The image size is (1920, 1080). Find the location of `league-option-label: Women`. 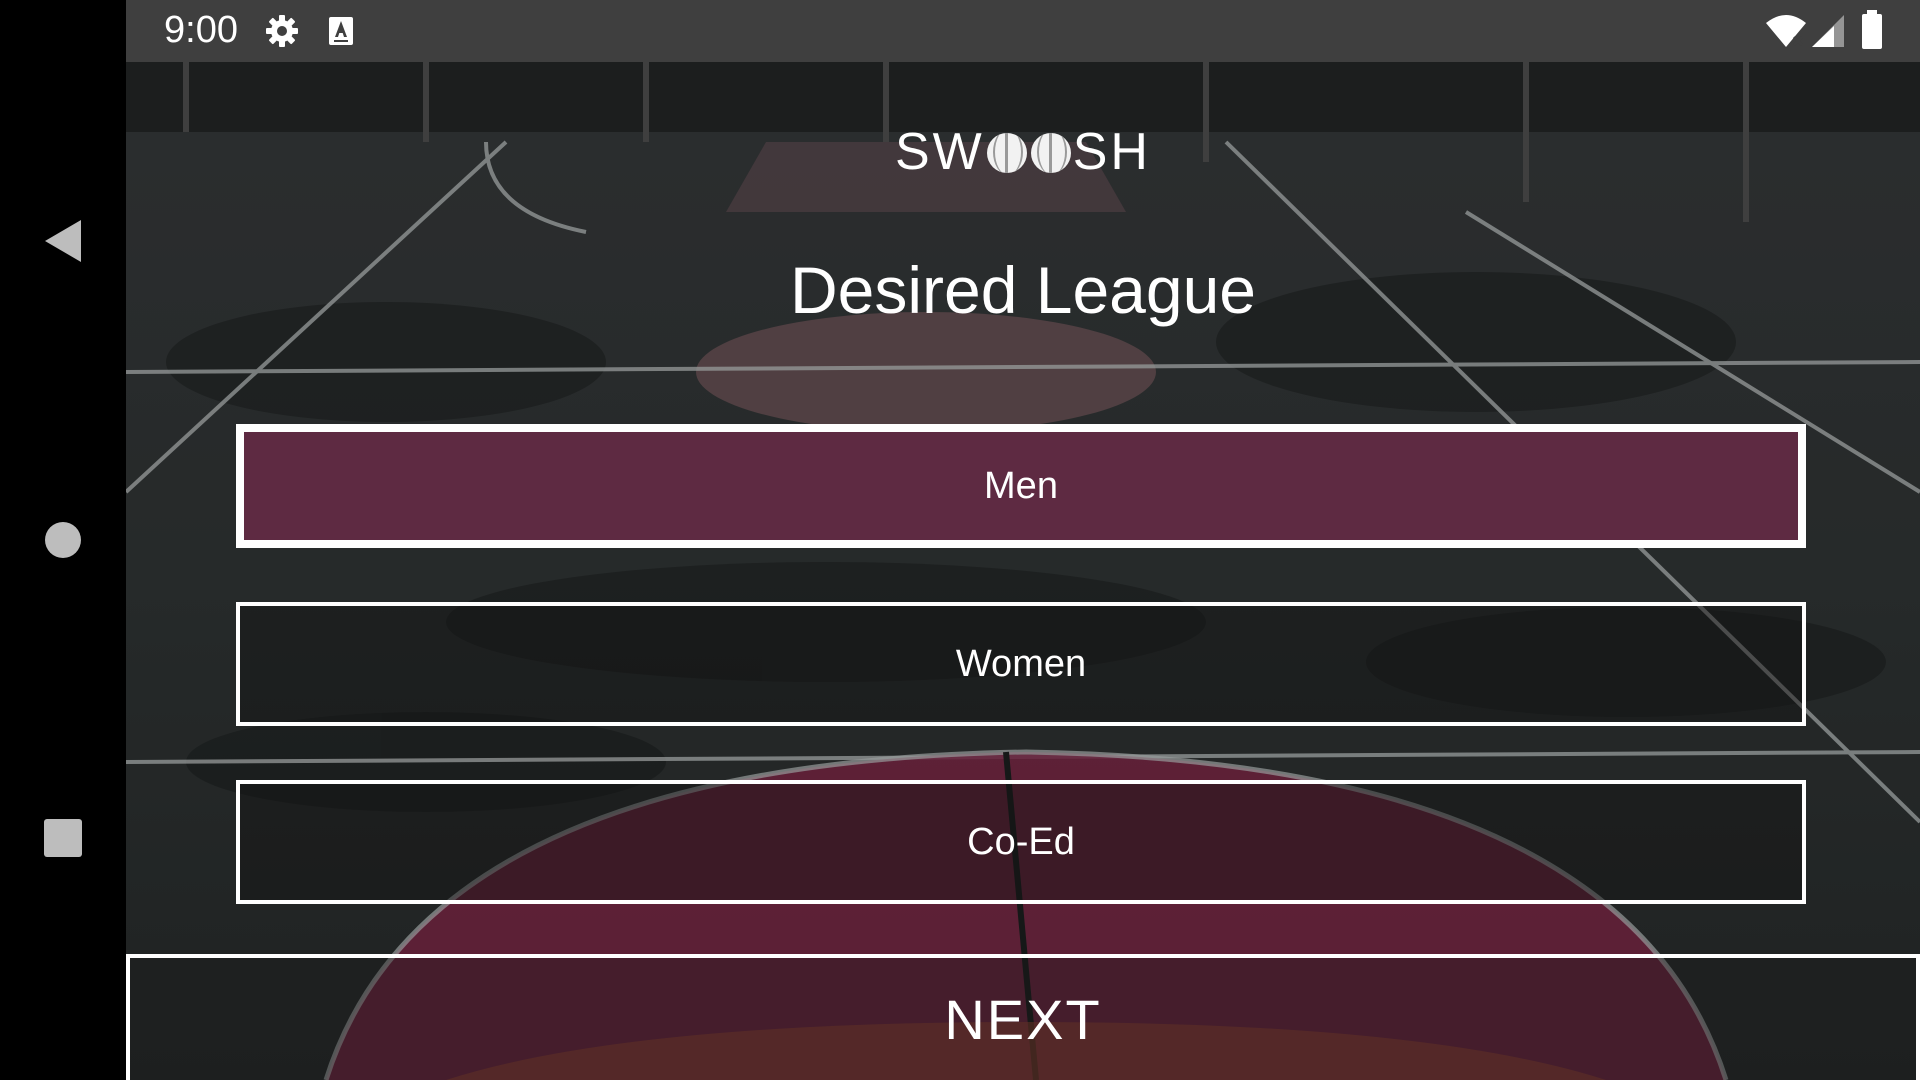

league-option-label: Women is located at coordinates (1021, 663).